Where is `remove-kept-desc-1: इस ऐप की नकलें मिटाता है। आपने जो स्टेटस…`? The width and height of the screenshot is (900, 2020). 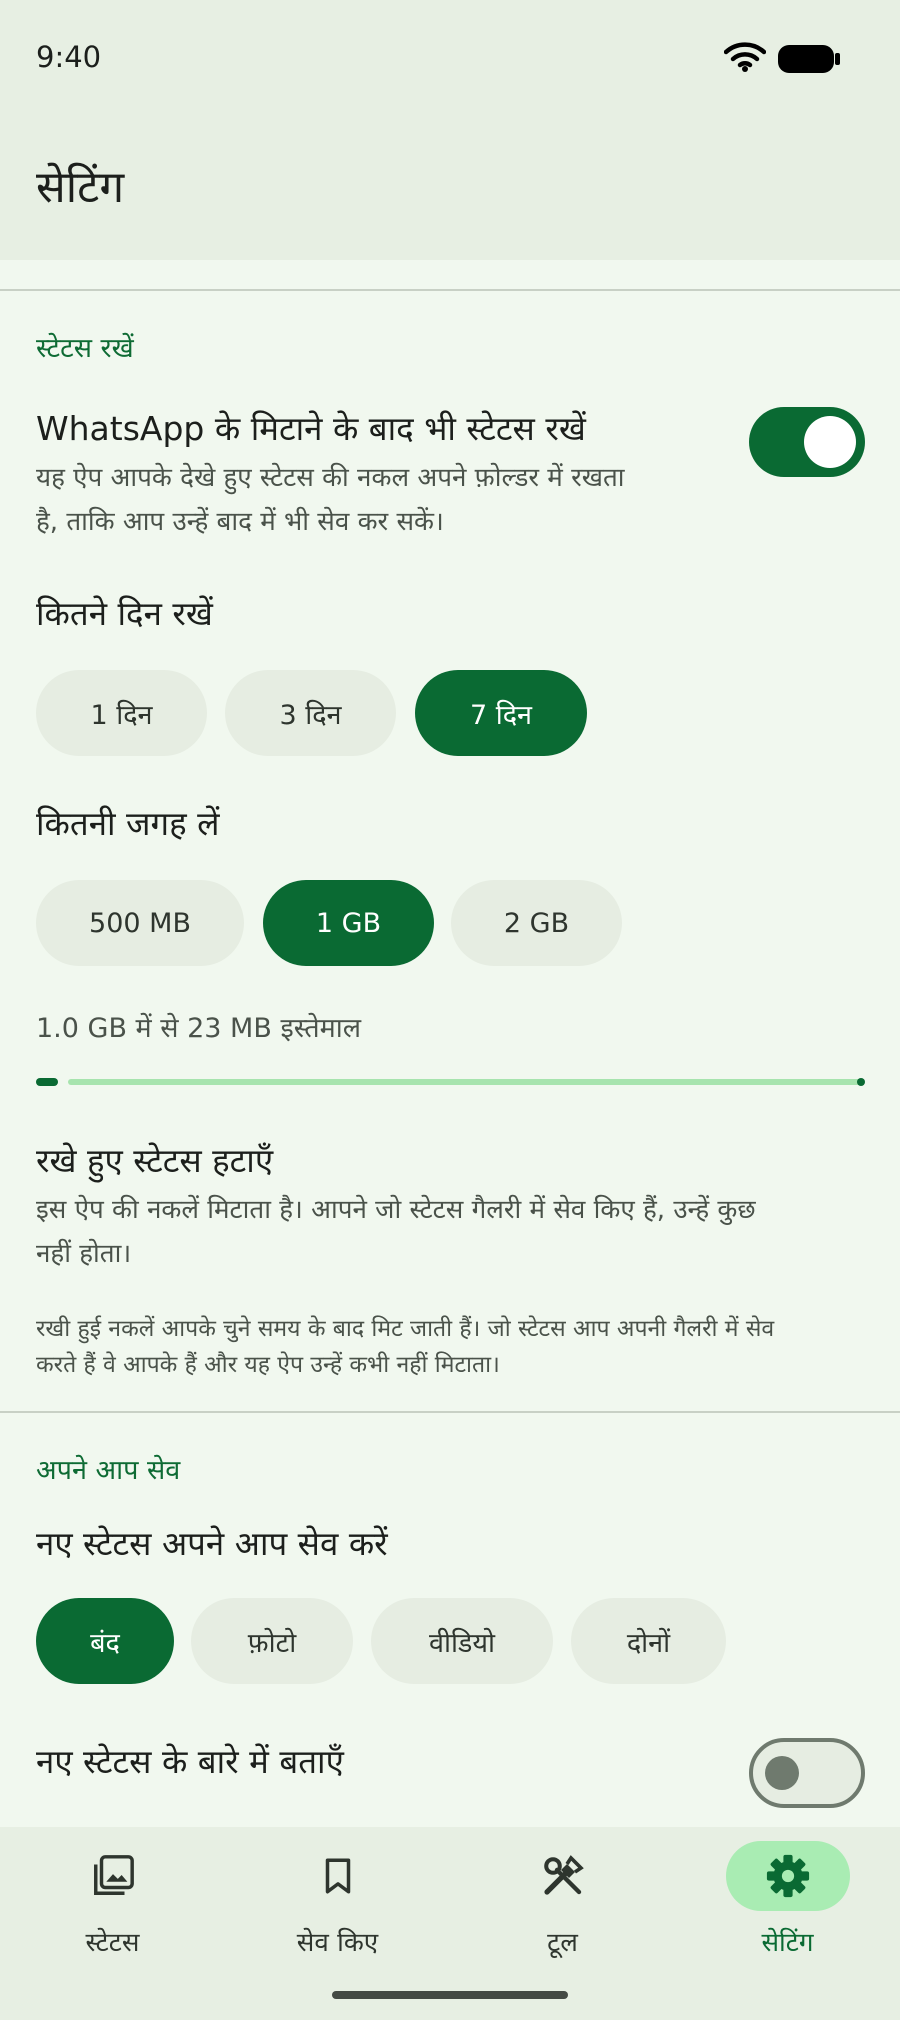
remove-kept-desc-1: इस ऐप की नकलें मिटाता है। आपने जो स्टेटस… is located at coordinates (396, 1210).